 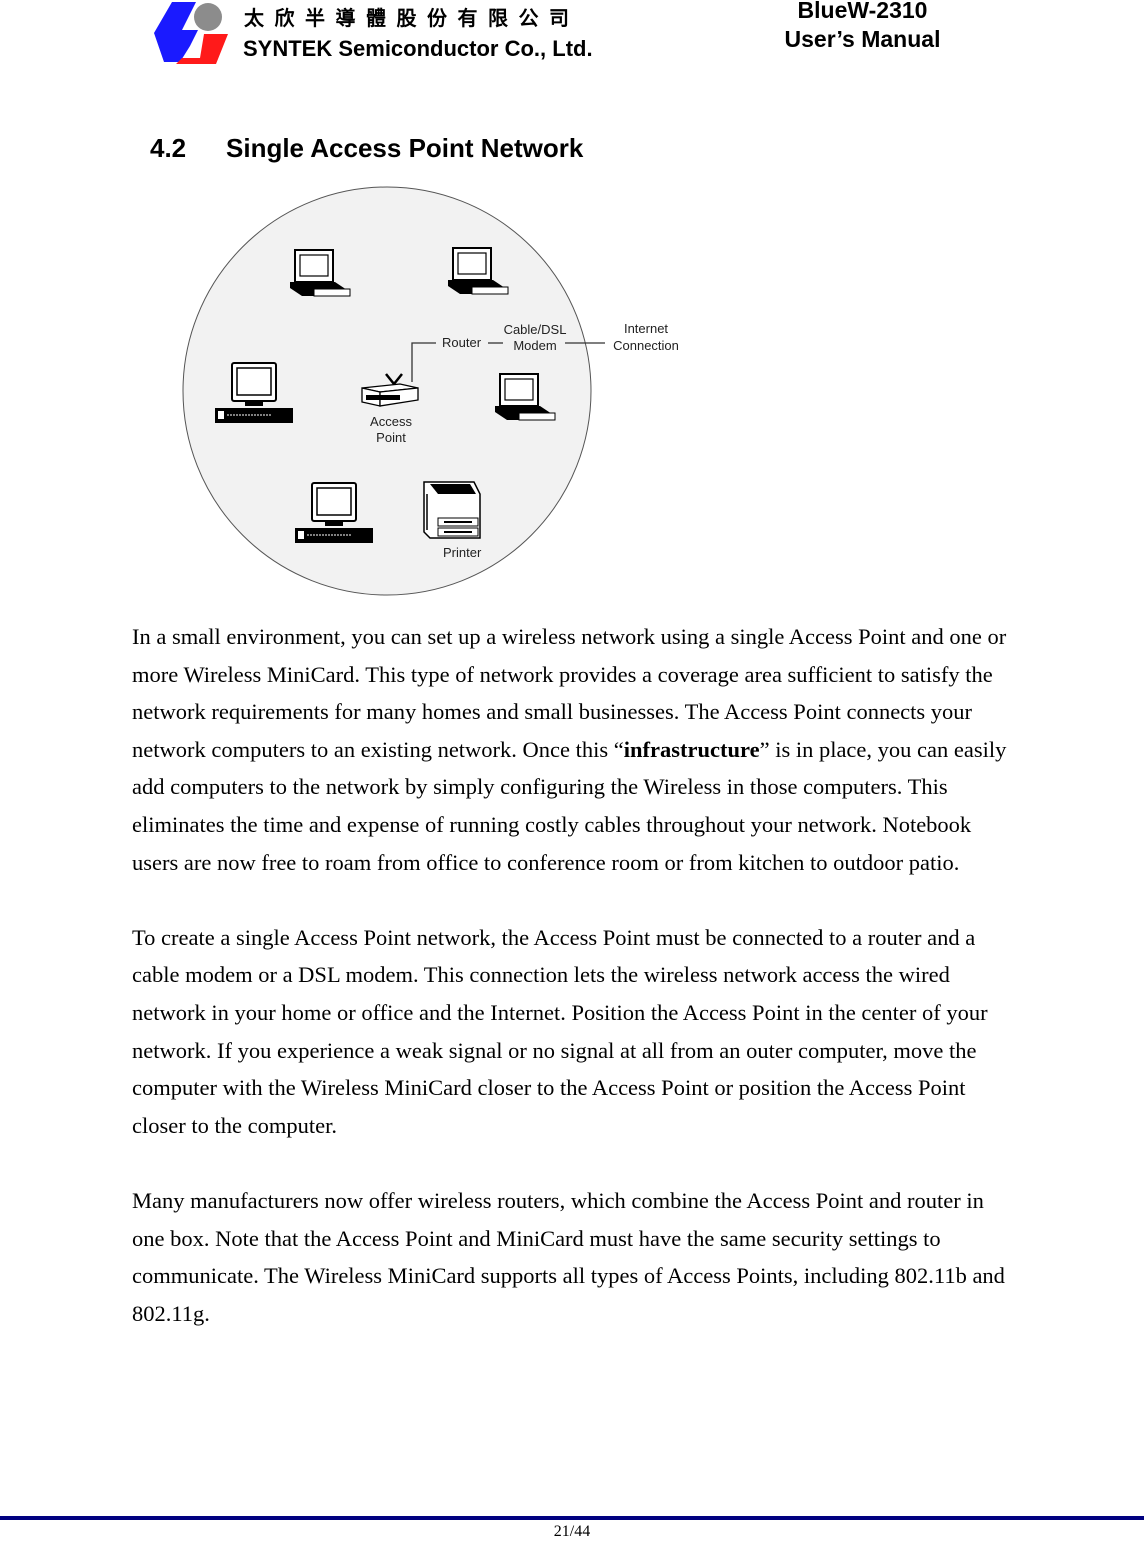 I want to click on section-title: Single Access Point Network, so click(x=405, y=148).